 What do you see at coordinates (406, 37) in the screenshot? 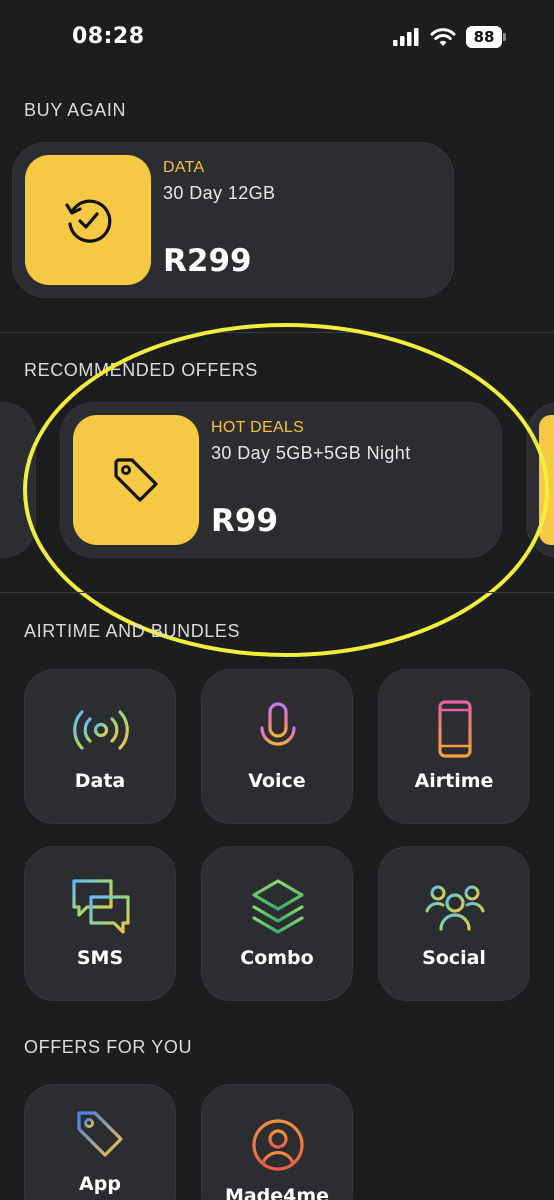
I see `cellular-signal-icon` at bounding box center [406, 37].